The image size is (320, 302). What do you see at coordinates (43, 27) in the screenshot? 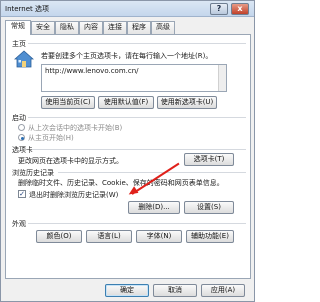
I see `tab-security: 安全` at bounding box center [43, 27].